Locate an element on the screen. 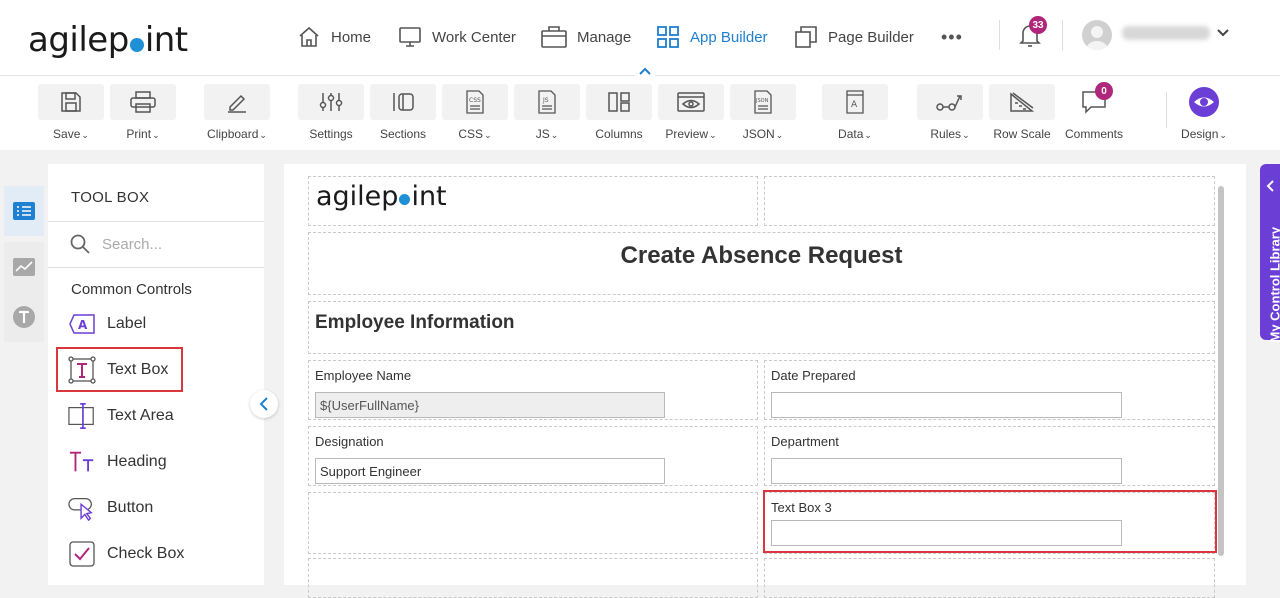 This screenshot has width=1280, height=598. settings-button: Settings is located at coordinates (331, 112).